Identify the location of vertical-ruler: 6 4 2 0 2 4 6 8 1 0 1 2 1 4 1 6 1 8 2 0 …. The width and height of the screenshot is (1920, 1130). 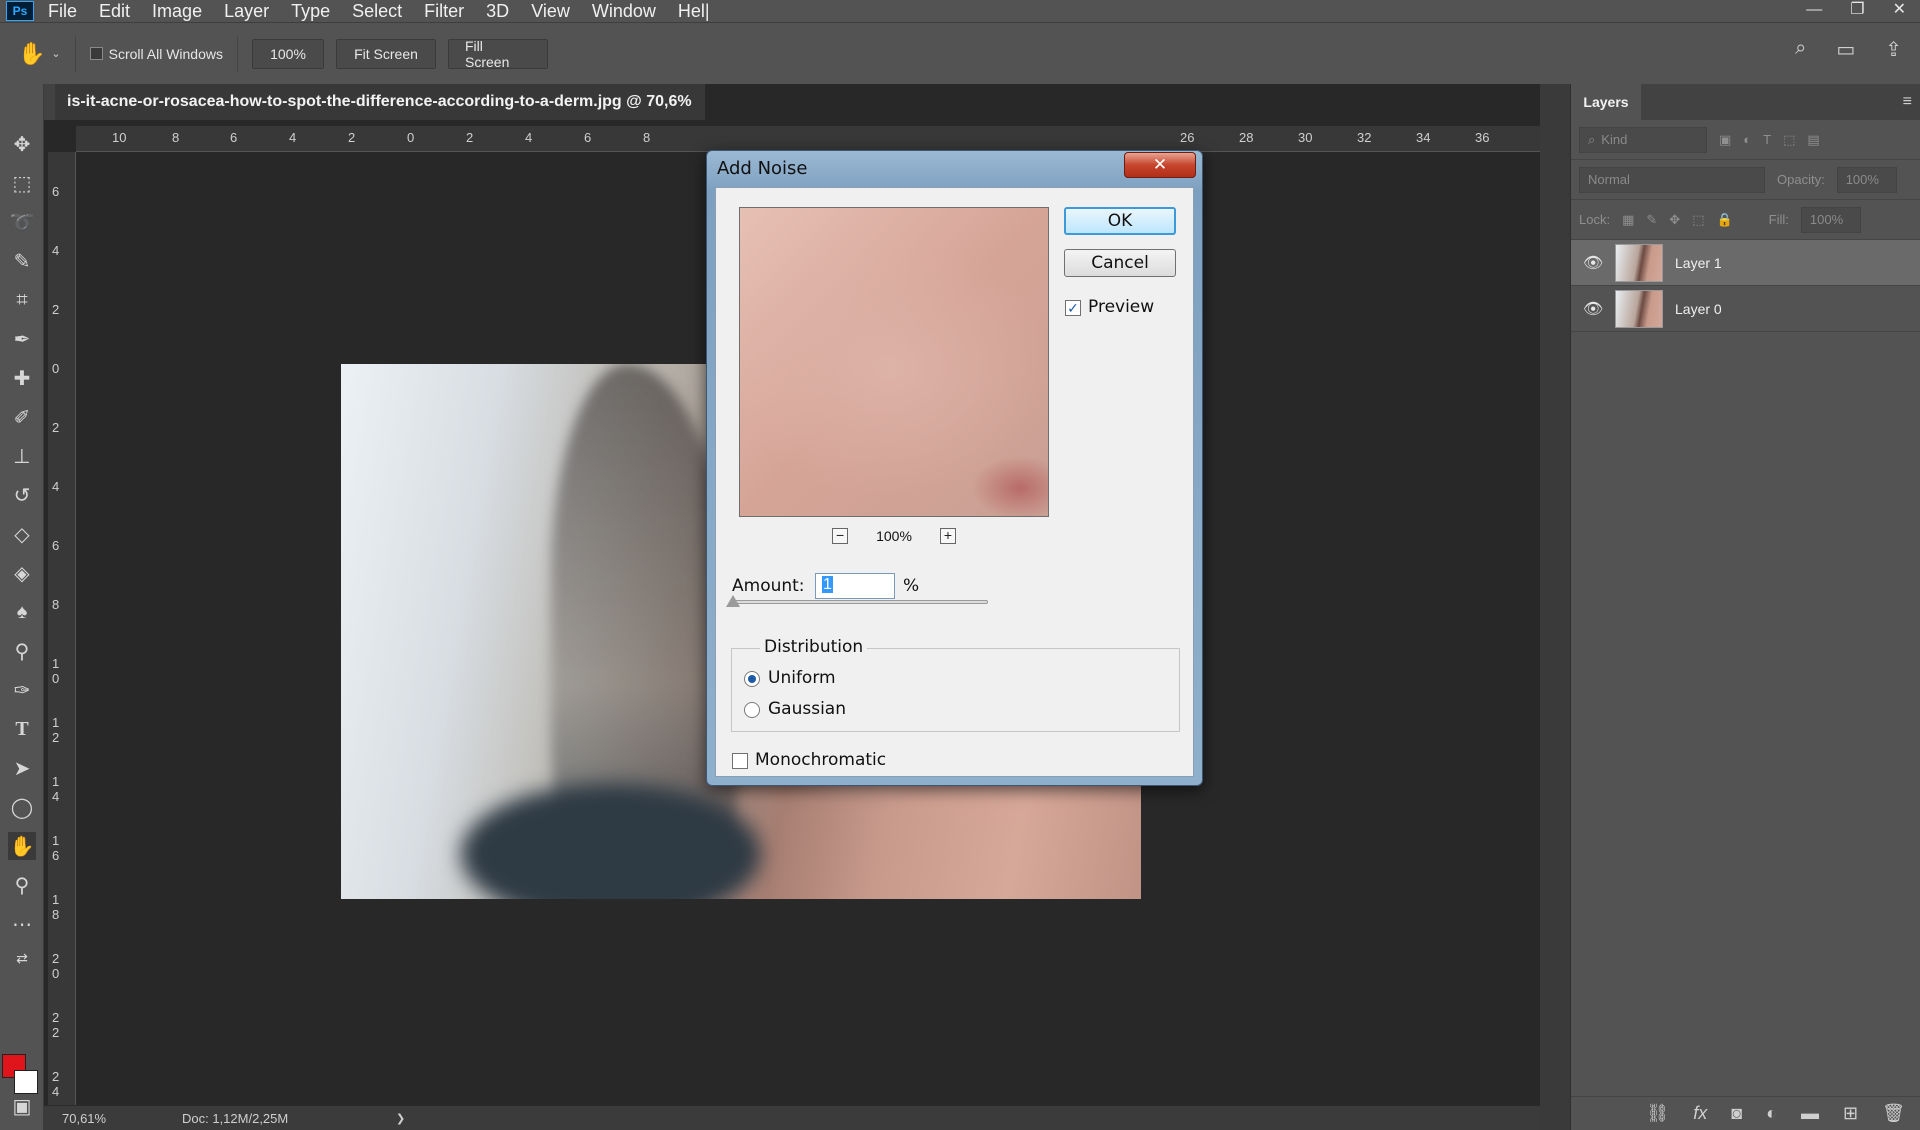
(62, 628).